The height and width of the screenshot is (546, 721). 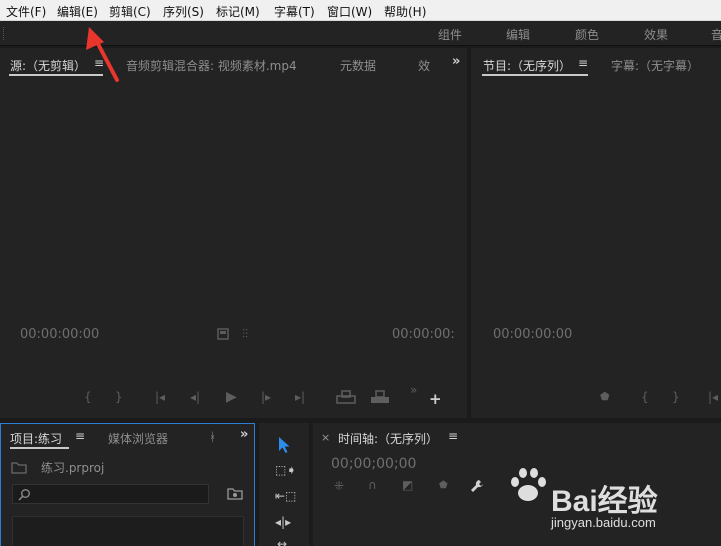 I want to click on watermark-url: jingyan.baidu.com, so click(x=603, y=522).